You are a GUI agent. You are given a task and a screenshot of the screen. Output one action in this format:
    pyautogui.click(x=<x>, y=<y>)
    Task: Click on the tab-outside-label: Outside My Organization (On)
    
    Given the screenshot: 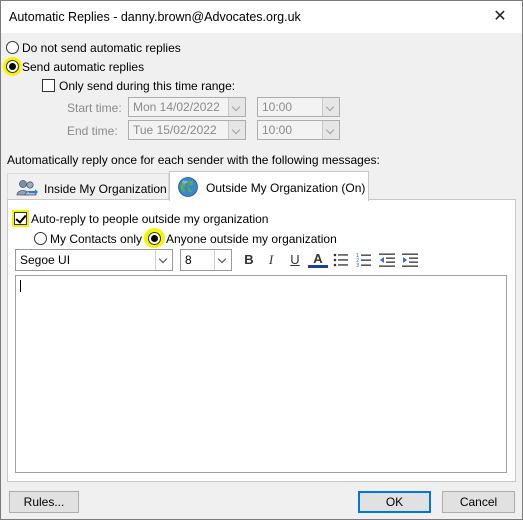 What is the action you would take?
    pyautogui.click(x=286, y=188)
    